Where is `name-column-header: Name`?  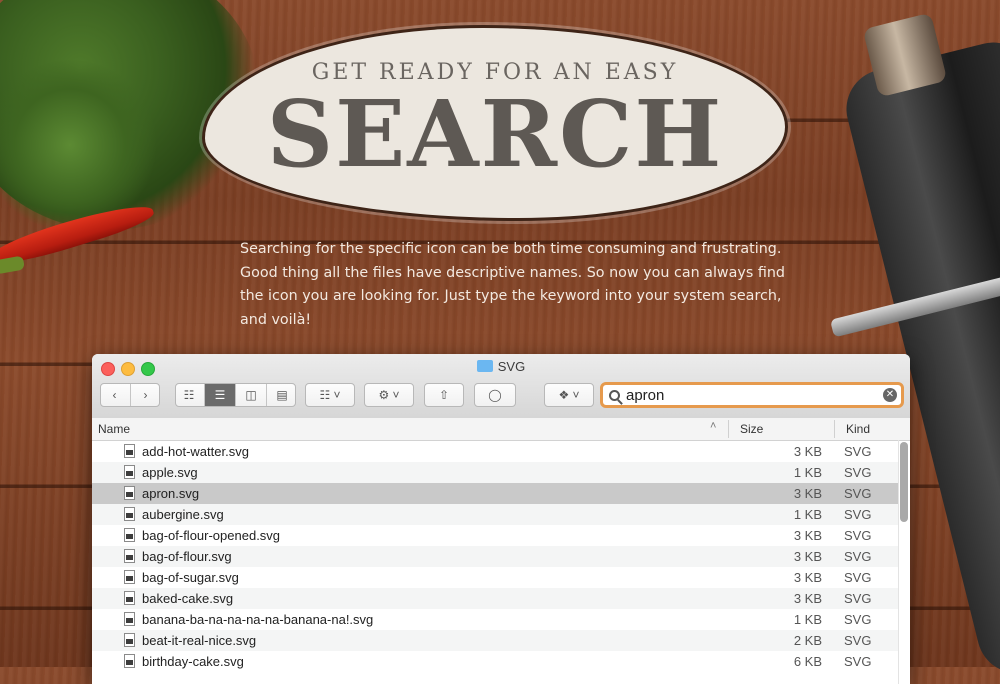 name-column-header: Name is located at coordinates (114, 429).